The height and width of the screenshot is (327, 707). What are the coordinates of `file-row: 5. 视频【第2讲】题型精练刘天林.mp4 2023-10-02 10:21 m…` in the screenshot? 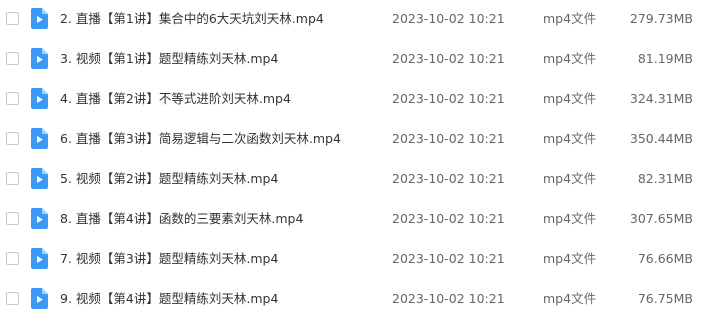 It's located at (353, 180).